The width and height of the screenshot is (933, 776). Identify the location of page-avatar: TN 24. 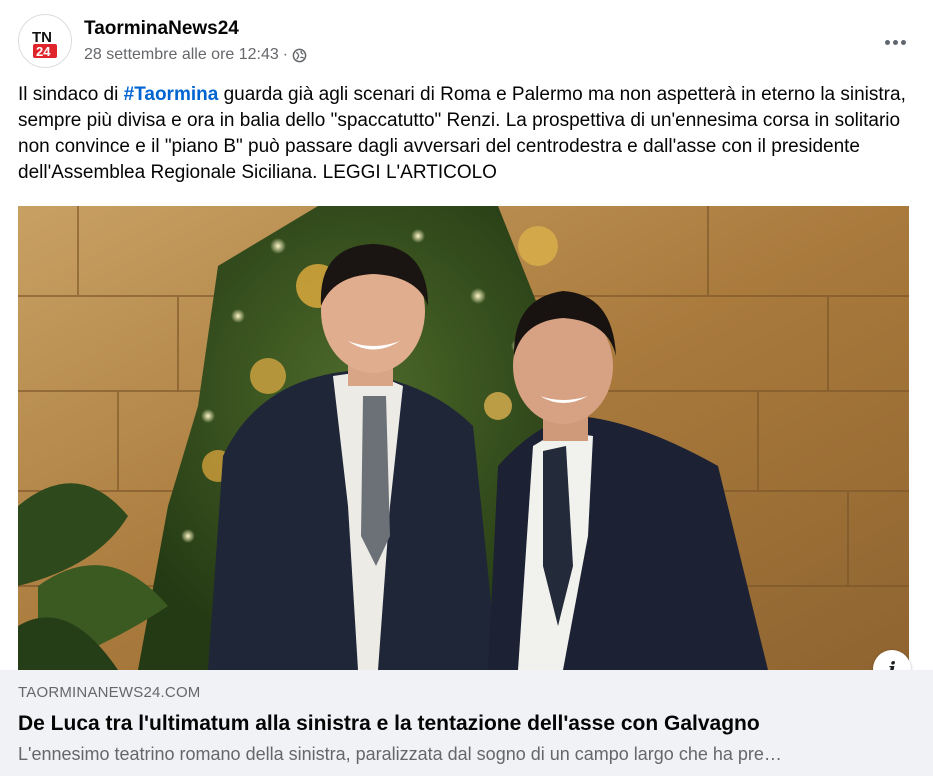
(45, 41).